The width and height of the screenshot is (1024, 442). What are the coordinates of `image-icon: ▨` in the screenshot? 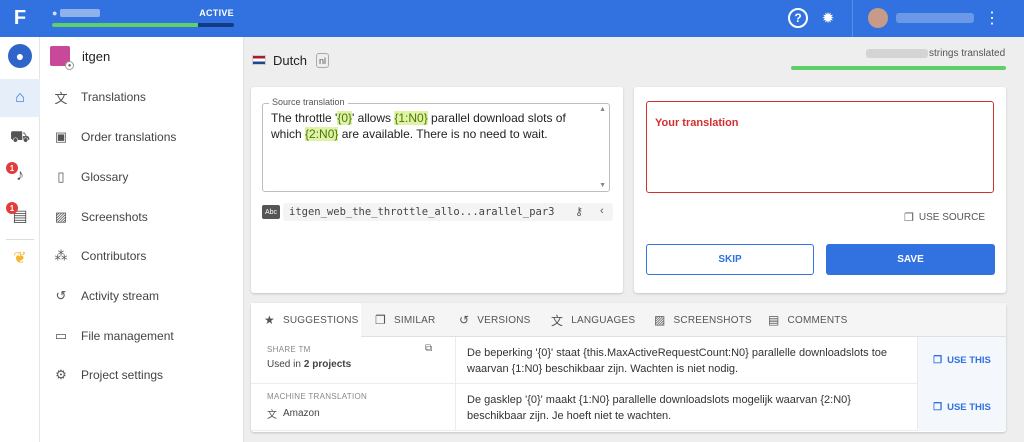 It's located at (660, 320).